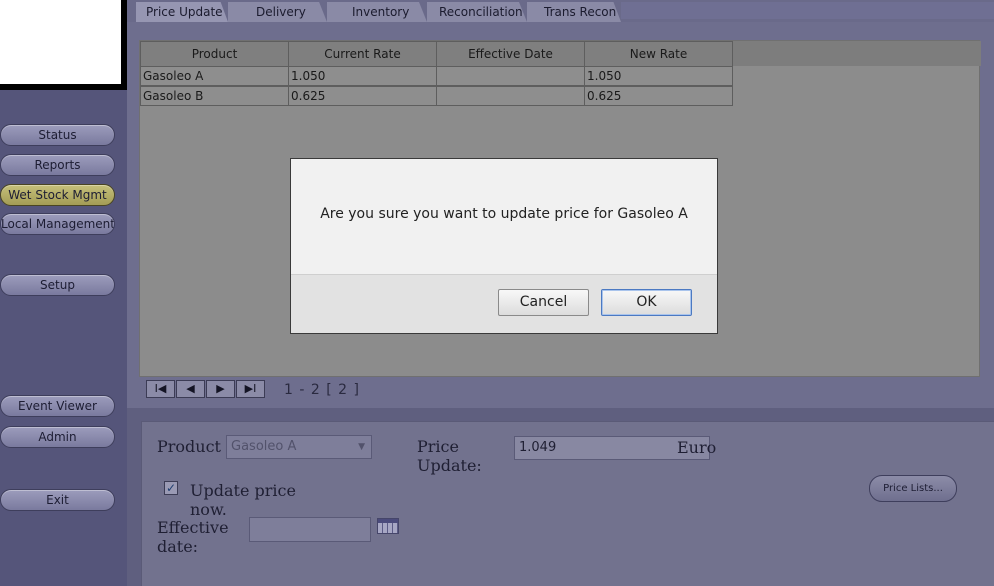 Image resolution: width=994 pixels, height=586 pixels. Describe the element at coordinates (477, 12) in the screenshot. I see `tab-reconciliation: Reconciliation` at that location.